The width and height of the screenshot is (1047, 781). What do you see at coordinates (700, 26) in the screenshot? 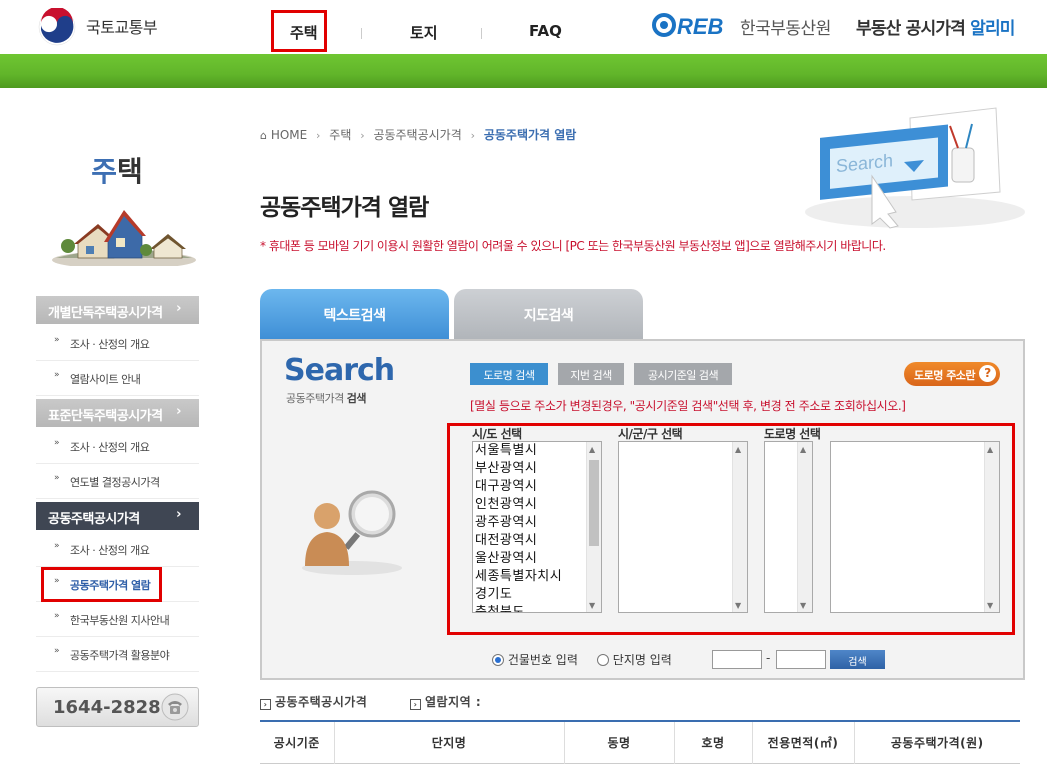
I see `svg-text: REB` at bounding box center [700, 26].